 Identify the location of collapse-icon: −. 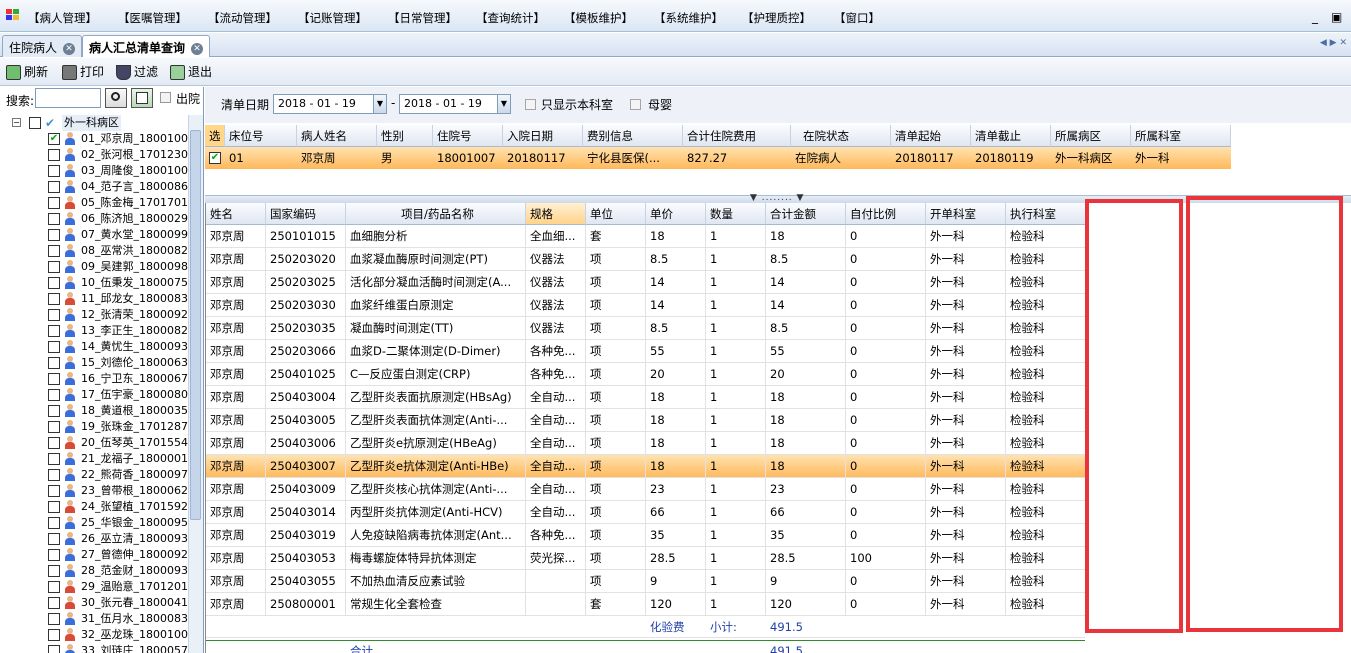
(16, 122).